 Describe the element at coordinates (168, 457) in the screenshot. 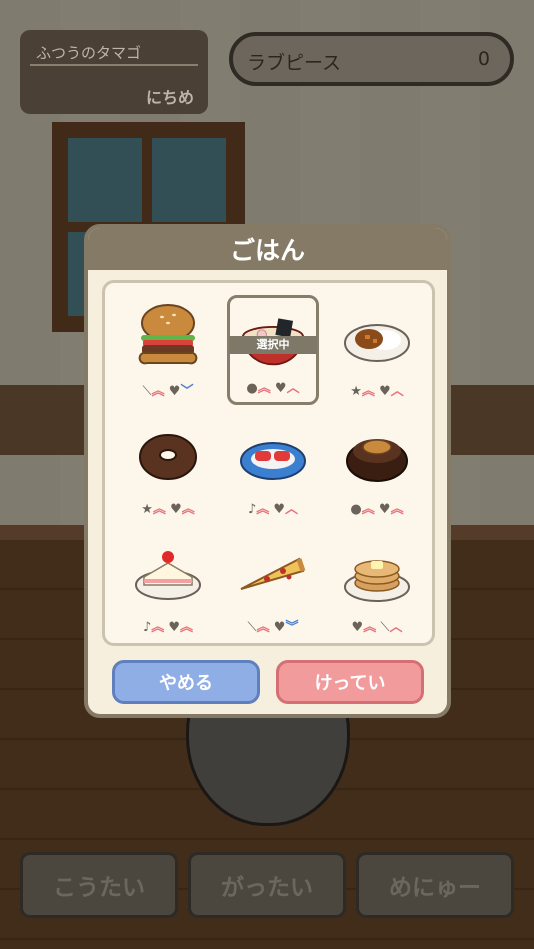

I see `donut-icon` at that location.